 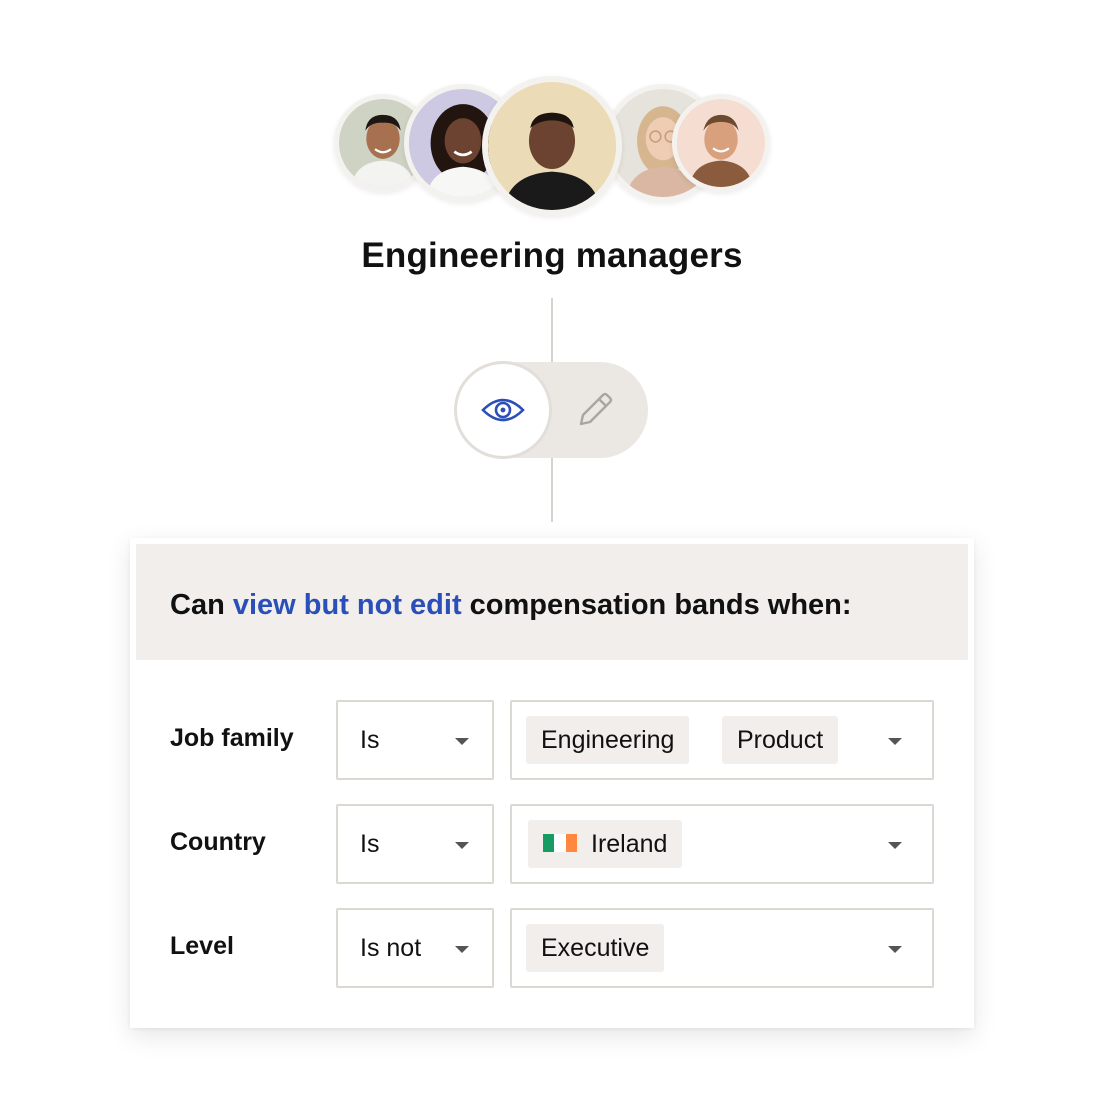 I want to click on operator-value: Is not, so click(x=391, y=948).